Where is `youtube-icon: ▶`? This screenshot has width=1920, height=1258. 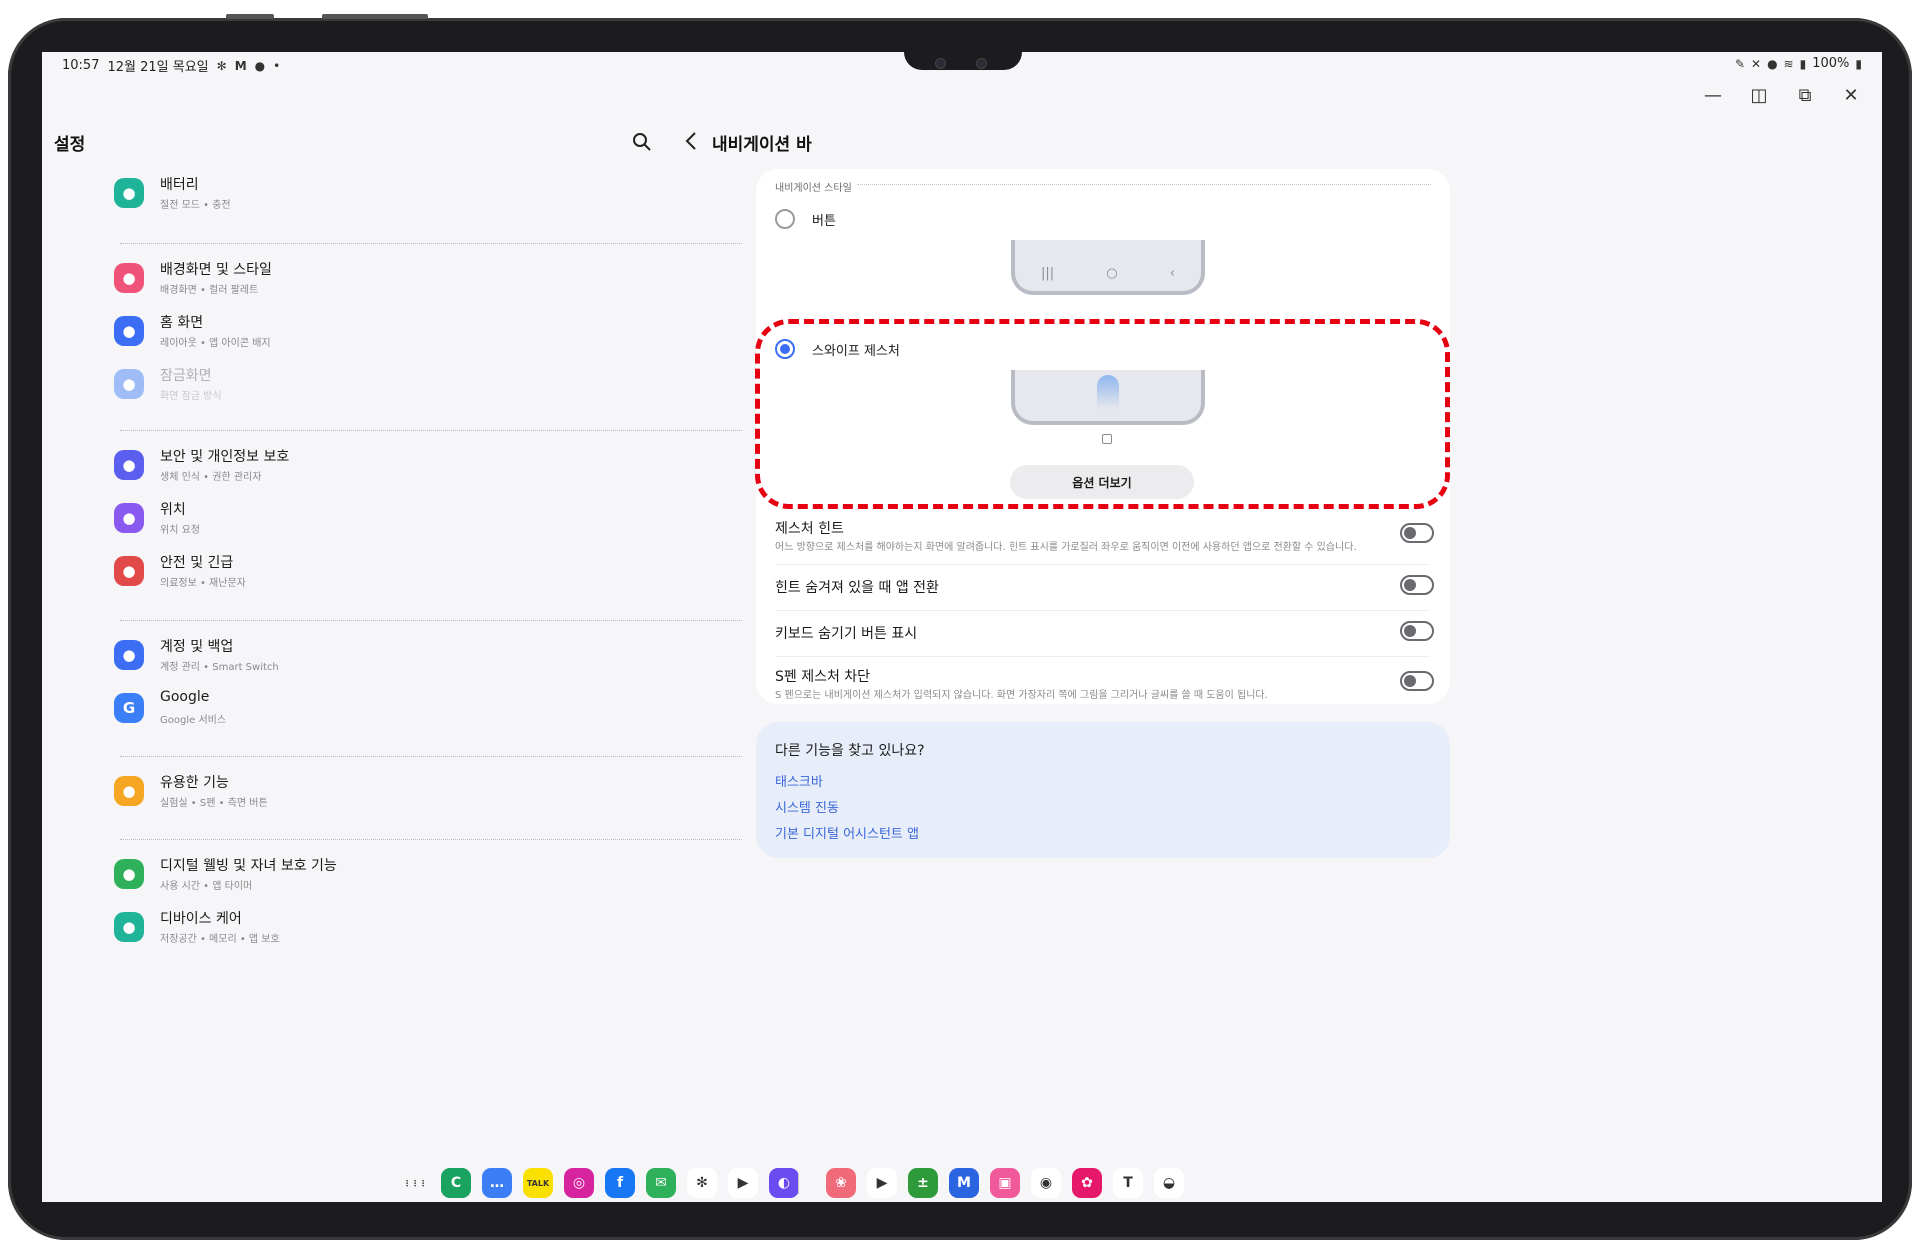
youtube-icon: ▶ is located at coordinates (882, 1183).